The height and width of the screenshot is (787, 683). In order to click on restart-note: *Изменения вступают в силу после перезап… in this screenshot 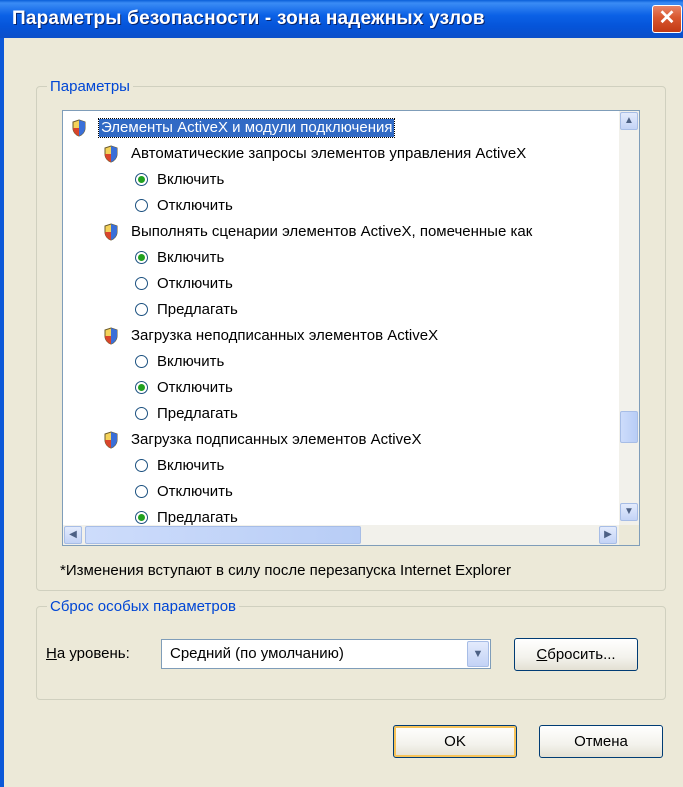, I will do `click(285, 570)`.